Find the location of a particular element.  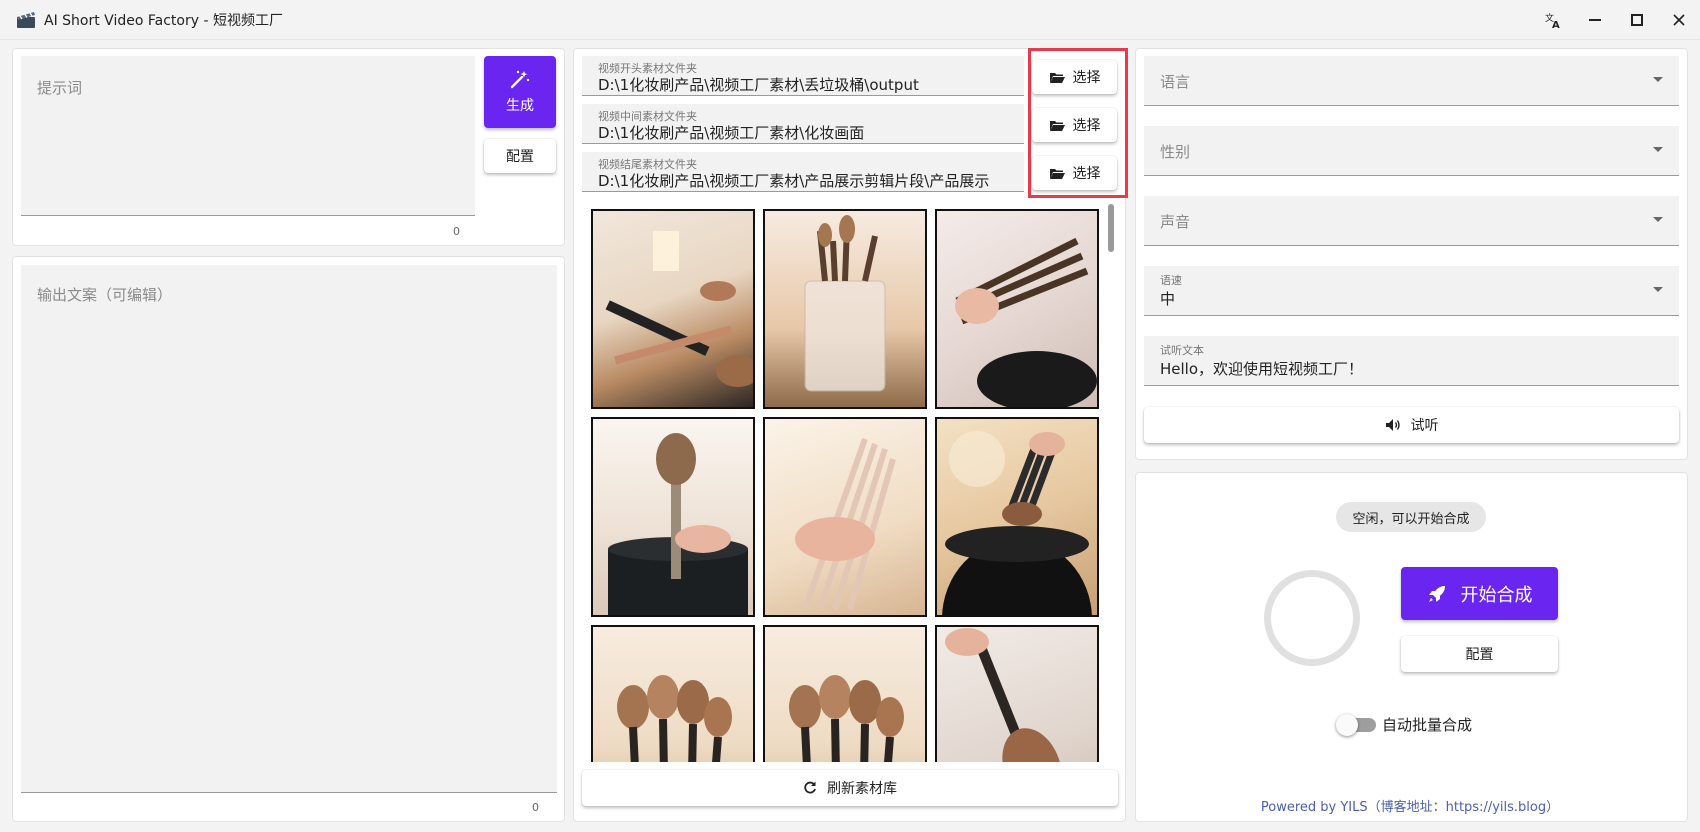

window-title: AI Short Video Factory - 短视频工厂 is located at coordinates (163, 20).